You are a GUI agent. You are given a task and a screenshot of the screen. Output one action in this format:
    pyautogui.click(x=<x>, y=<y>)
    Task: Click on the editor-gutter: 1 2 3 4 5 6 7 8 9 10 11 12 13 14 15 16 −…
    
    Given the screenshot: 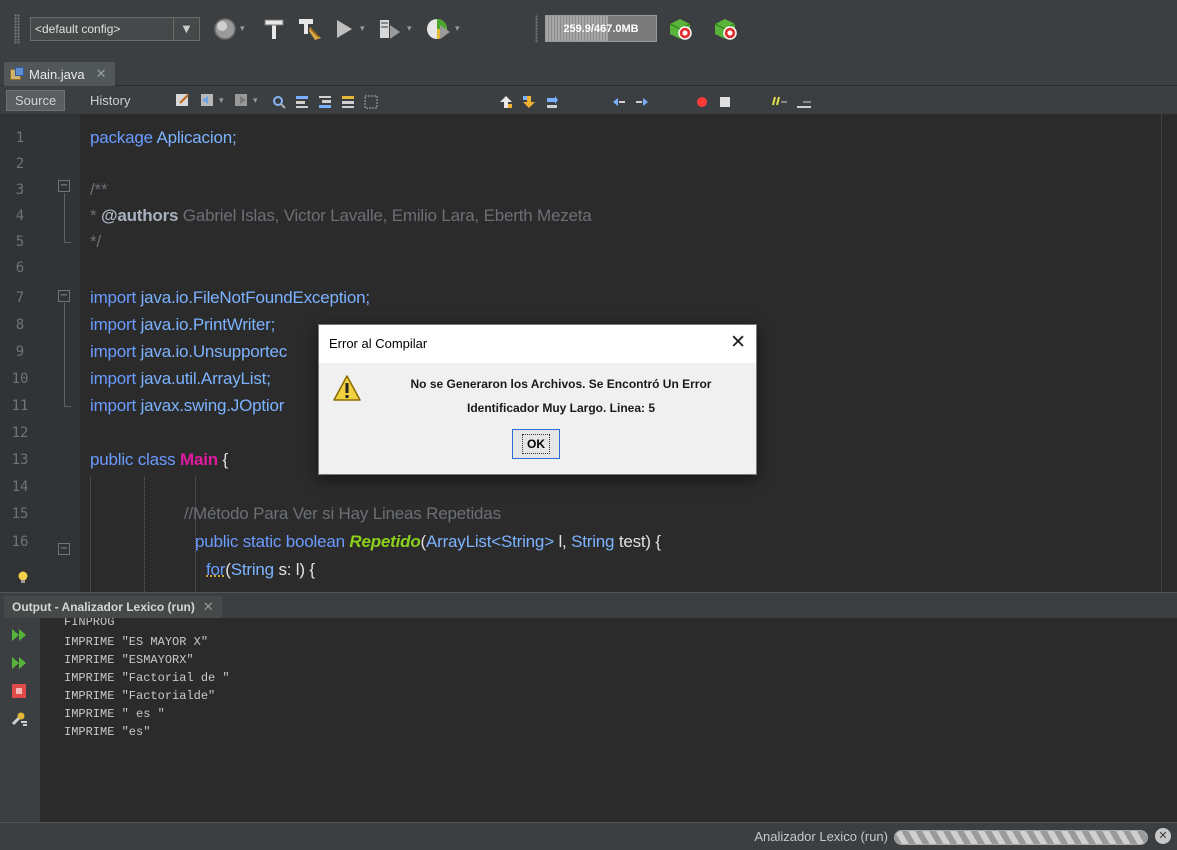 What is the action you would take?
    pyautogui.click(x=40, y=353)
    